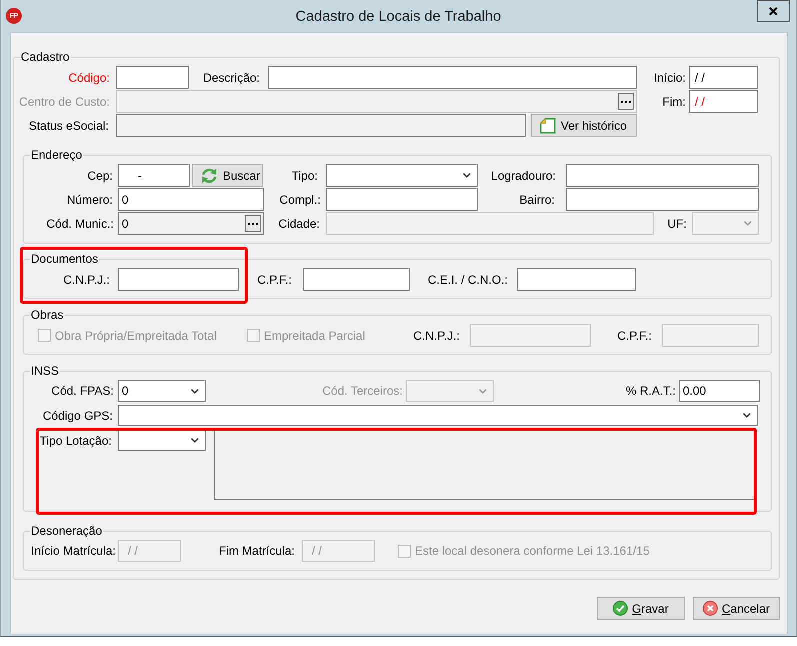 This screenshot has height=646, width=797. What do you see at coordinates (227, 175) in the screenshot?
I see `search-button: Buscar` at bounding box center [227, 175].